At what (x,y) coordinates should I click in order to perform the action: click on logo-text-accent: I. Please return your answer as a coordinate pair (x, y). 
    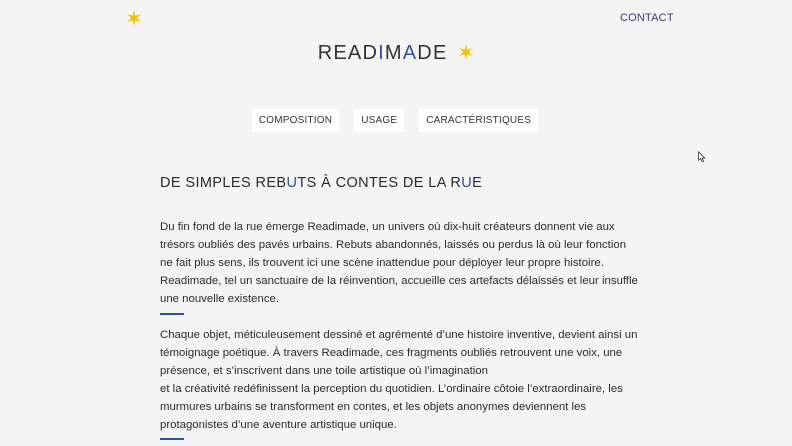
    Looking at the image, I should click on (381, 53).